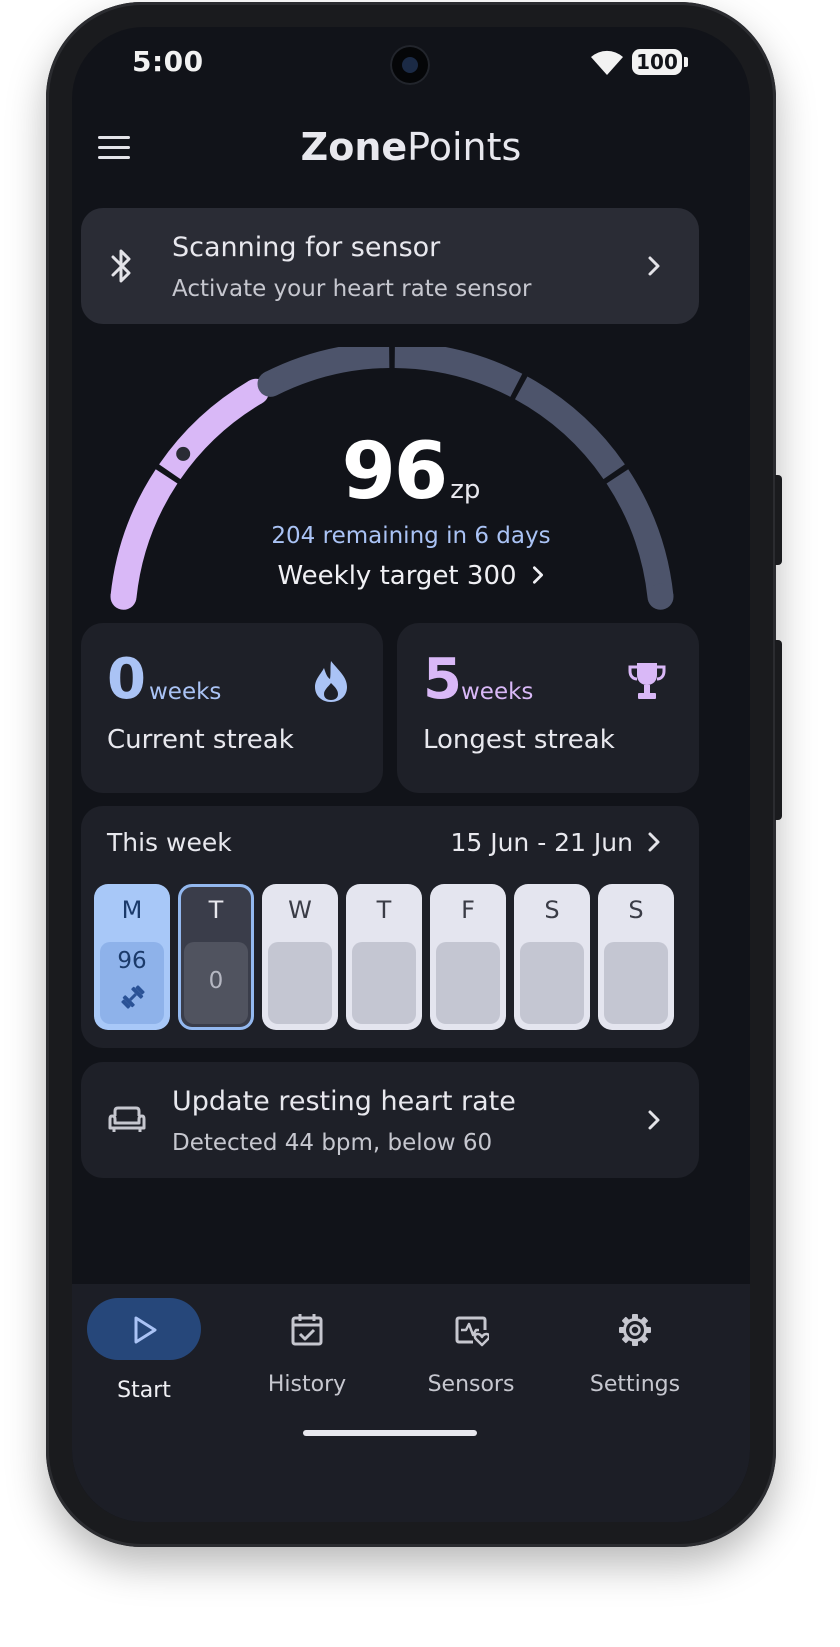 This screenshot has width=840, height=1647. Describe the element at coordinates (270, 383) in the screenshot. I see `gauge-track-start-cap` at that location.